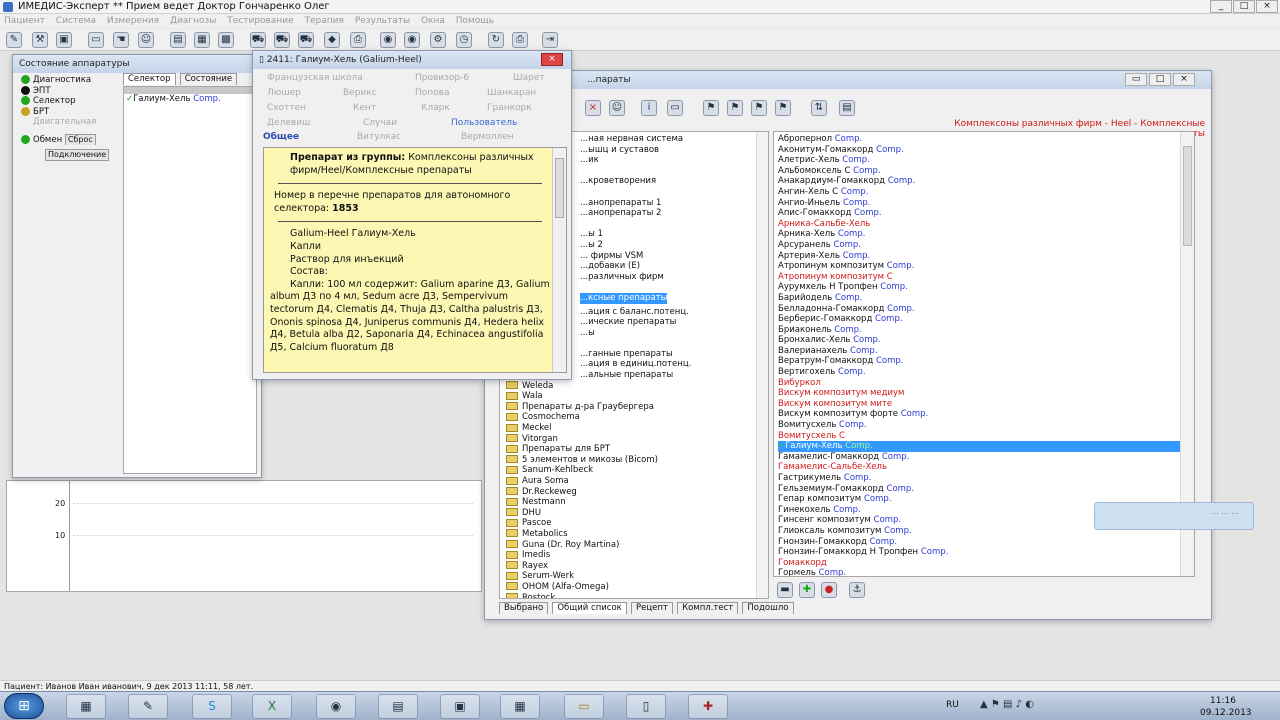 The width and height of the screenshot is (1280, 720). I want to click on tree-item: Aura Soma, so click(637, 481).